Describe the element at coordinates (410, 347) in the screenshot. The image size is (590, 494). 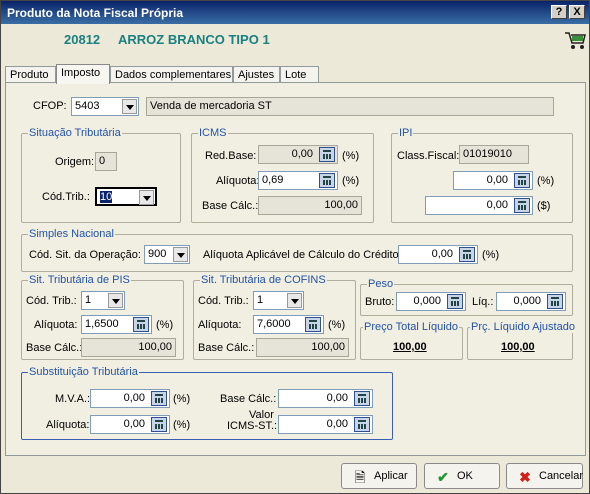
I see `preco-total-value: 100,00` at that location.